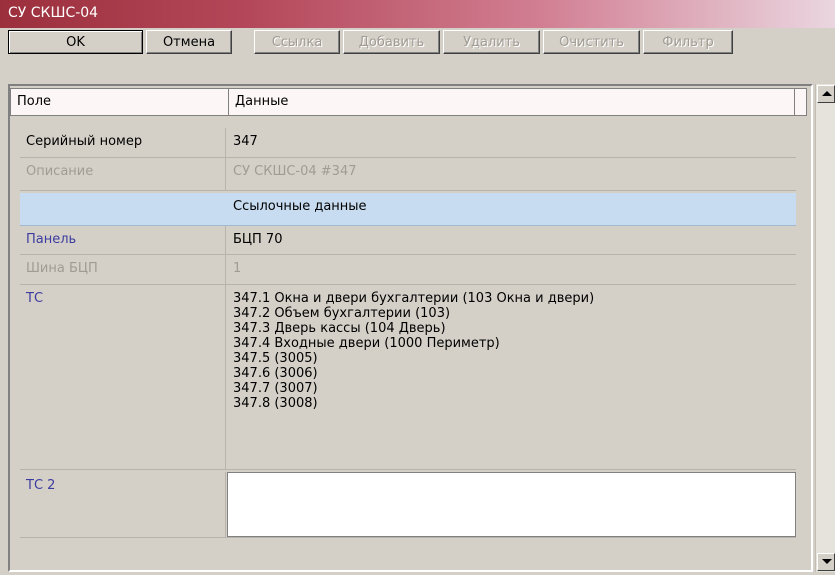 Image resolution: width=835 pixels, height=575 pixels. I want to click on row-serial-number: Серийный номер 347, so click(408, 143).